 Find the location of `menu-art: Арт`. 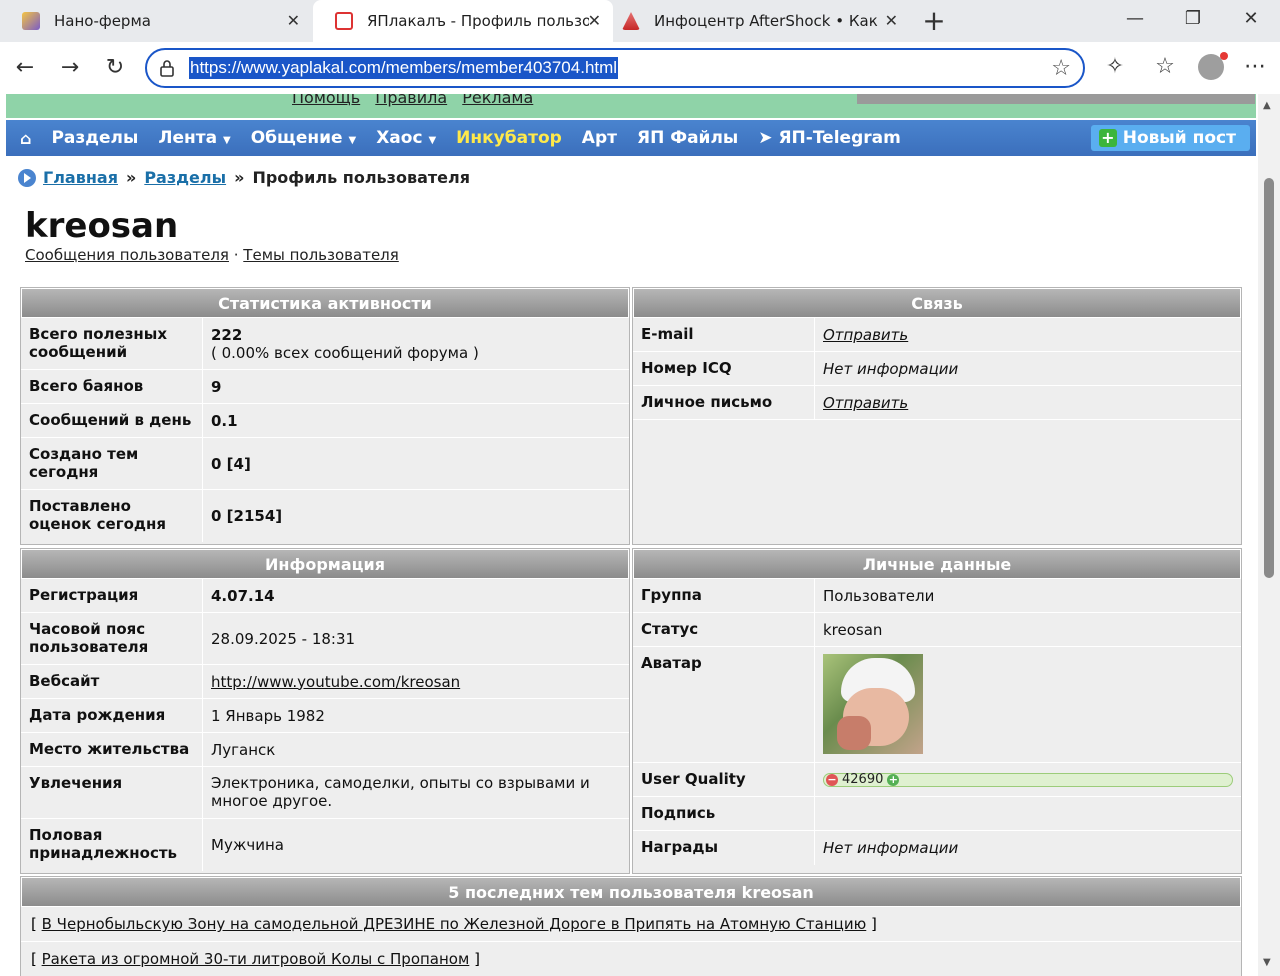

menu-art: Арт is located at coordinates (599, 138).